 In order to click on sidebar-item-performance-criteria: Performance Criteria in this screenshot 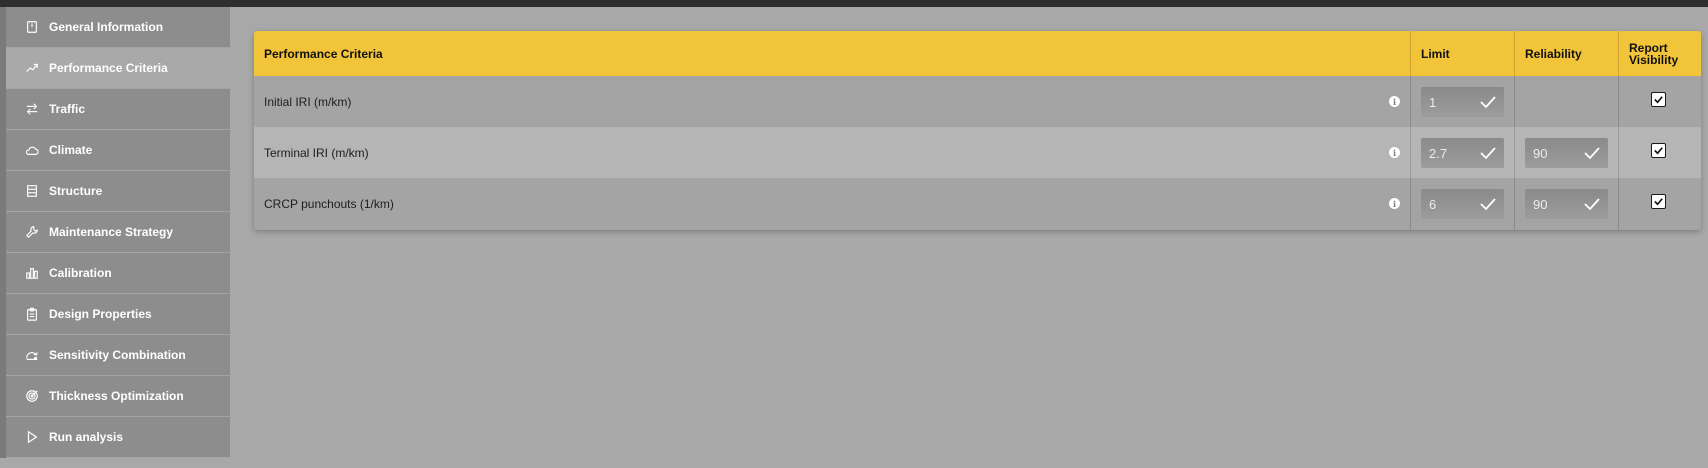, I will do `click(118, 68)`.